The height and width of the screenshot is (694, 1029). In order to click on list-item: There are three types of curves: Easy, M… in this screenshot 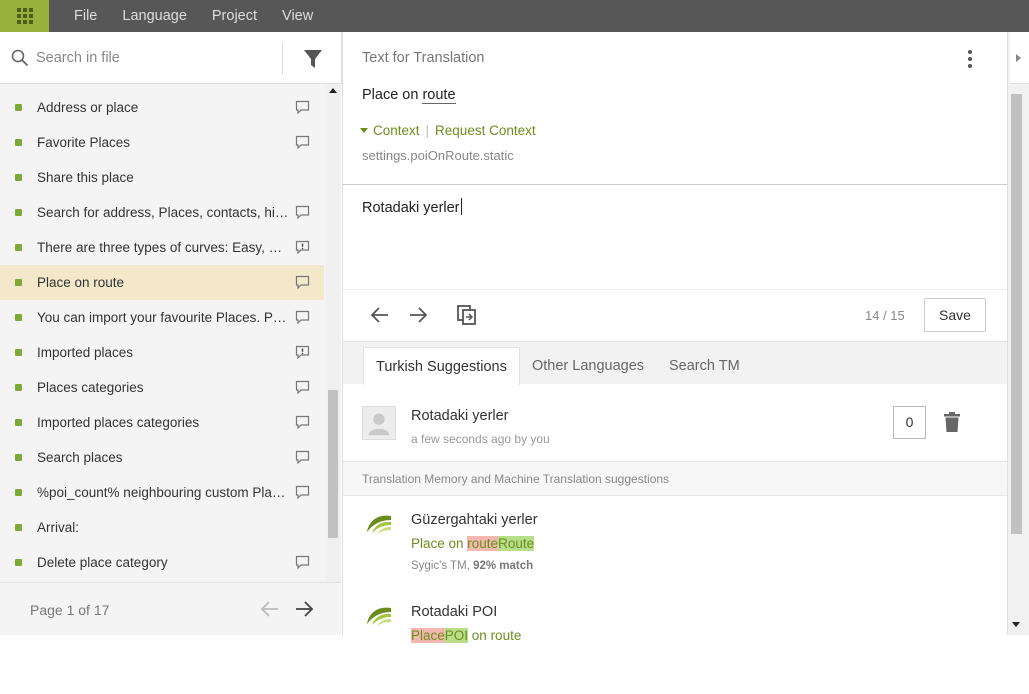, I will do `click(162, 247)`.